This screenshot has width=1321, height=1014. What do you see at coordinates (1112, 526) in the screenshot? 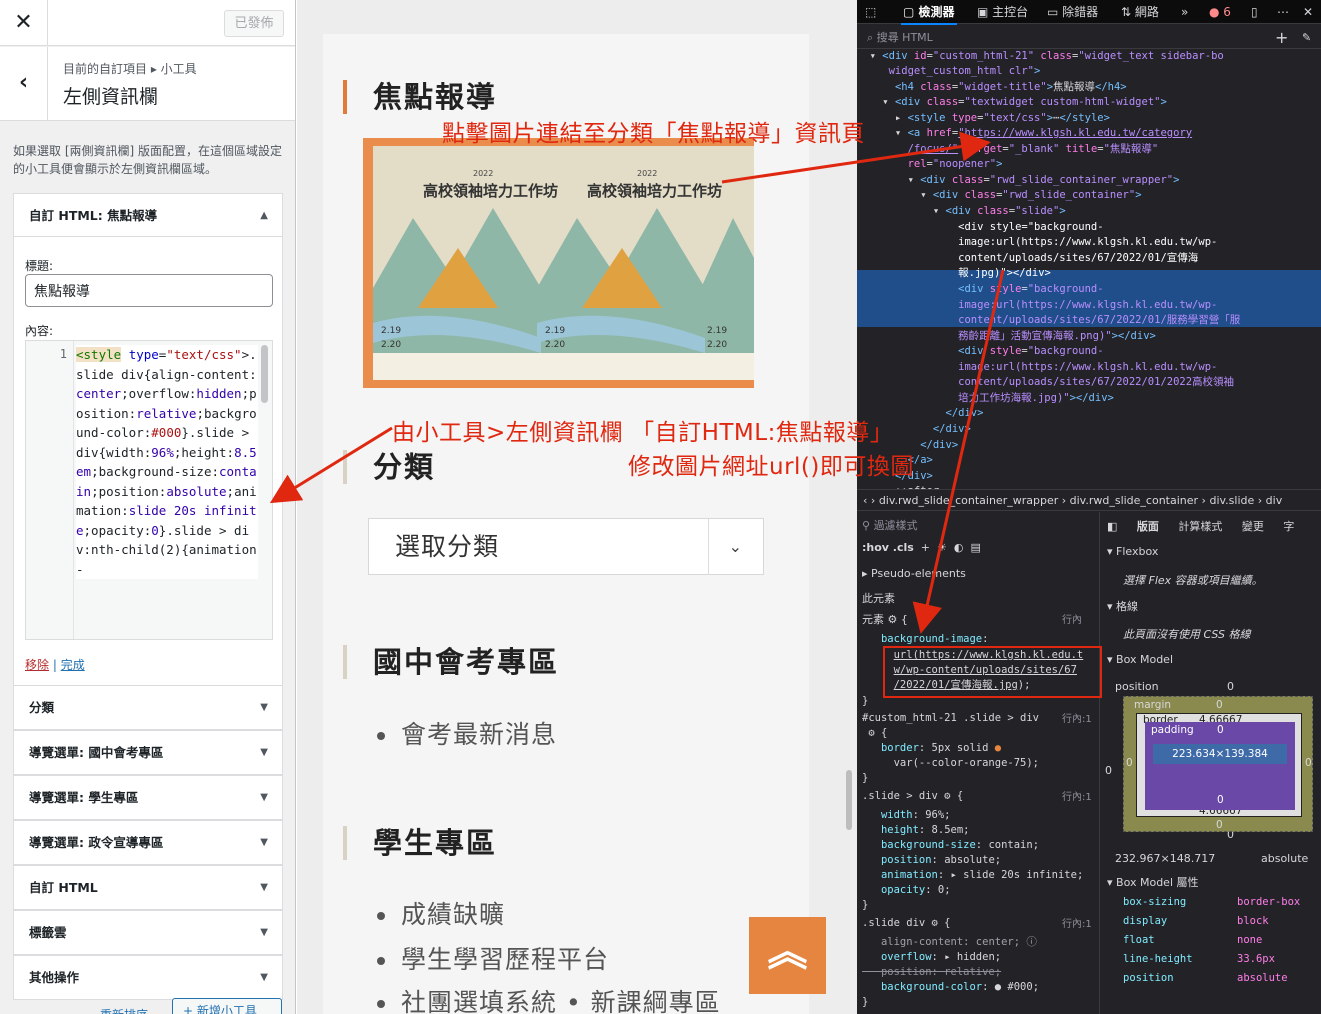
I see `sidebar-toggle-icon: ◧` at bounding box center [1112, 526].